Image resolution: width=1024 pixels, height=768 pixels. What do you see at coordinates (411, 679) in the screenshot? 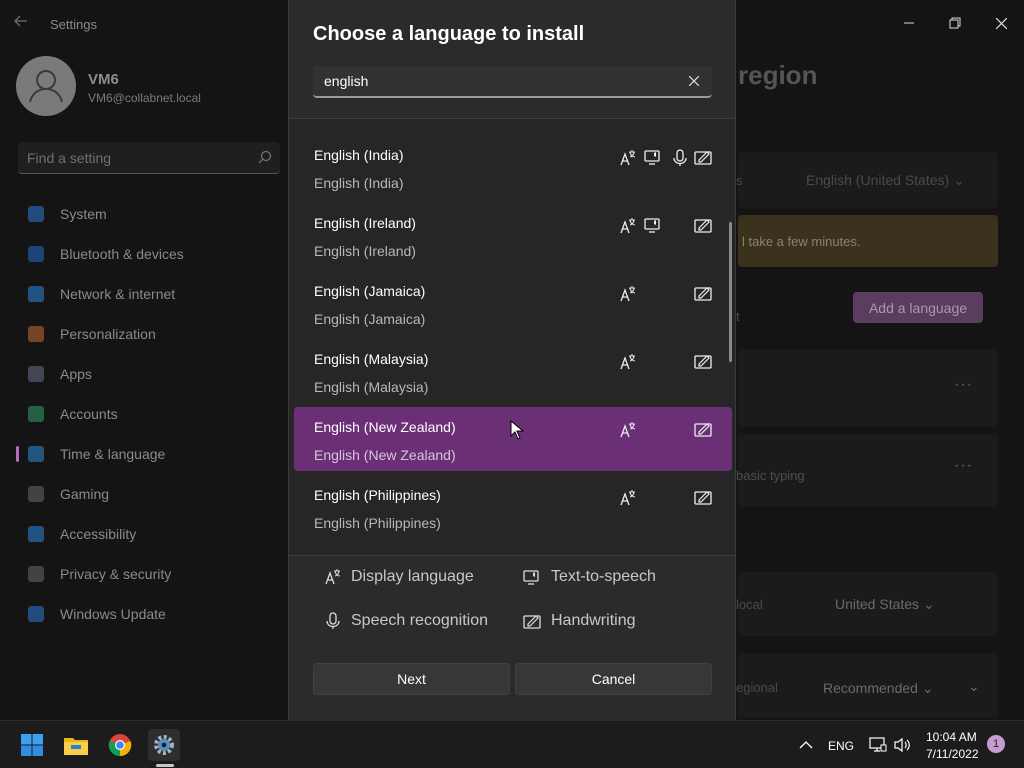
I see `next-button: Next` at bounding box center [411, 679].